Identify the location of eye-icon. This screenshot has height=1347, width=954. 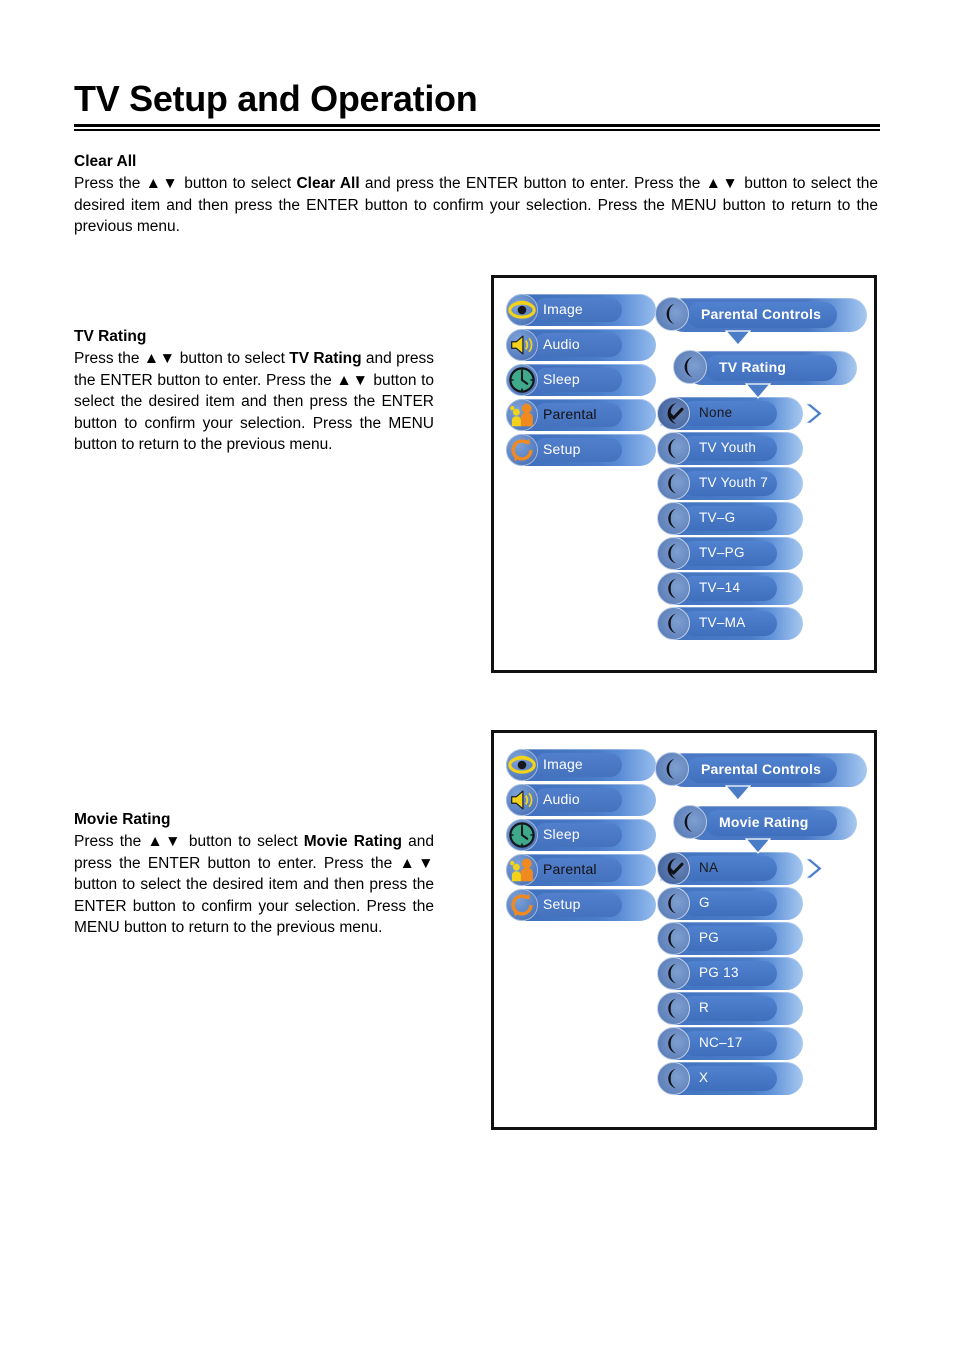
(522, 765).